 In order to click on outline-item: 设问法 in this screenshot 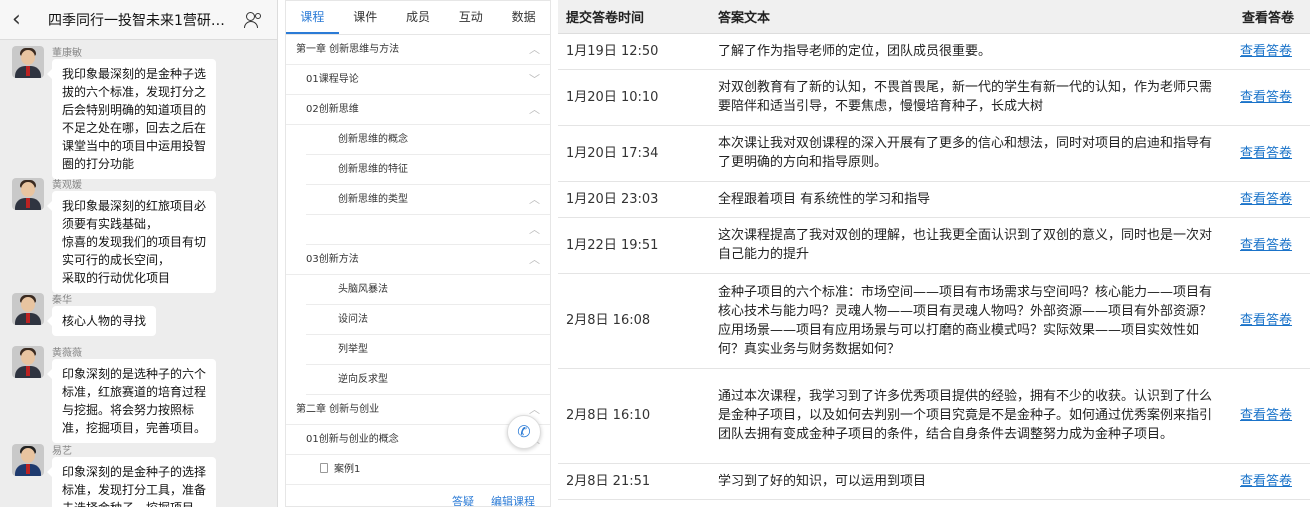, I will do `click(428, 320)`.